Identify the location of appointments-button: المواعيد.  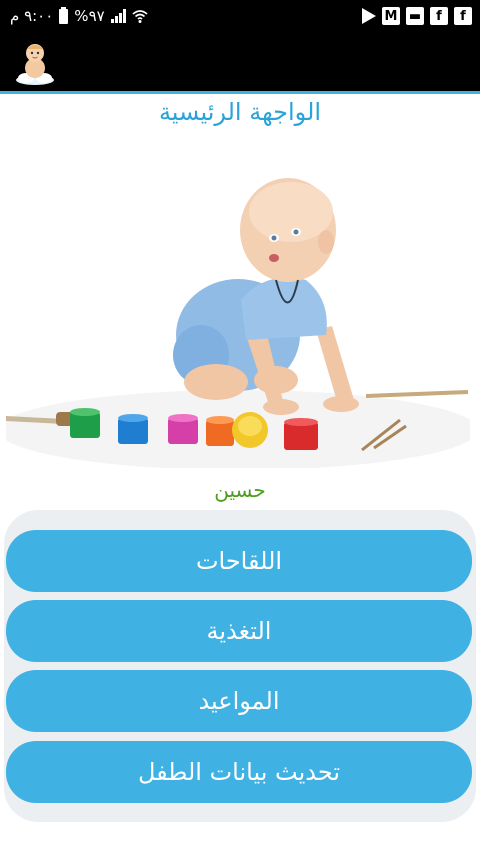
(239, 701).